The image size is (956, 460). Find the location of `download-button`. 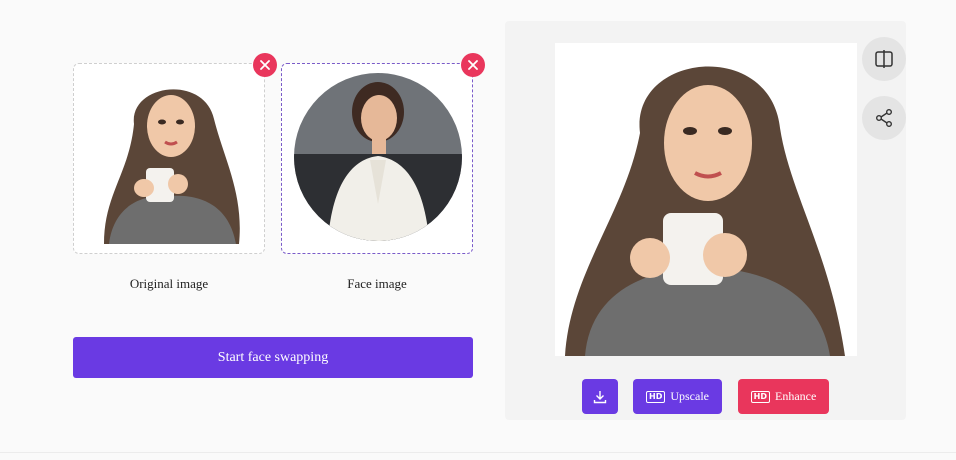

download-button is located at coordinates (600, 396).